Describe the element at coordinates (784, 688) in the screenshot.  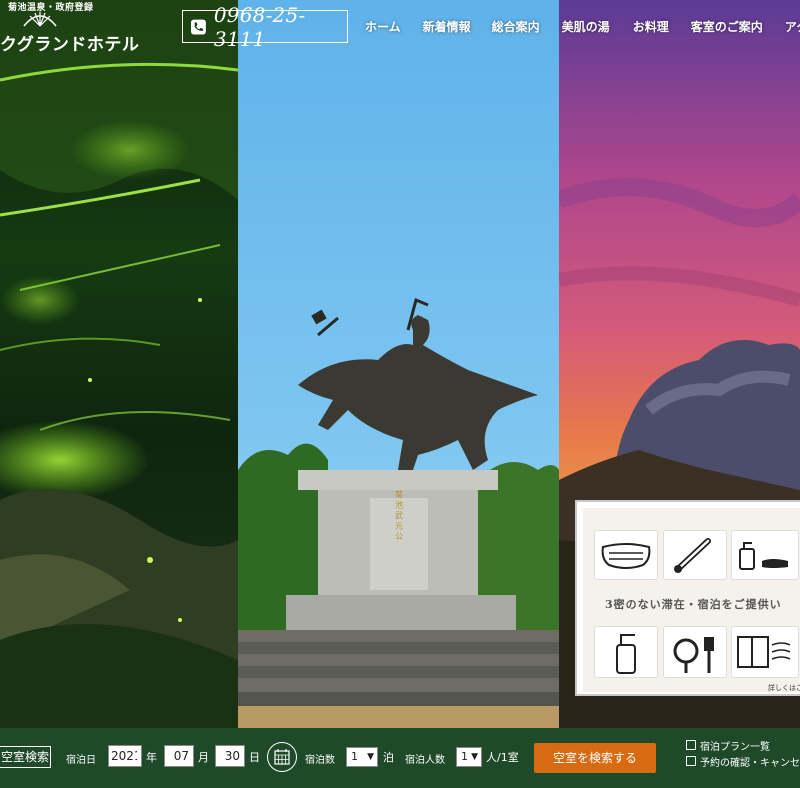
I see `notice-more-link: 詳しくはこち` at that location.